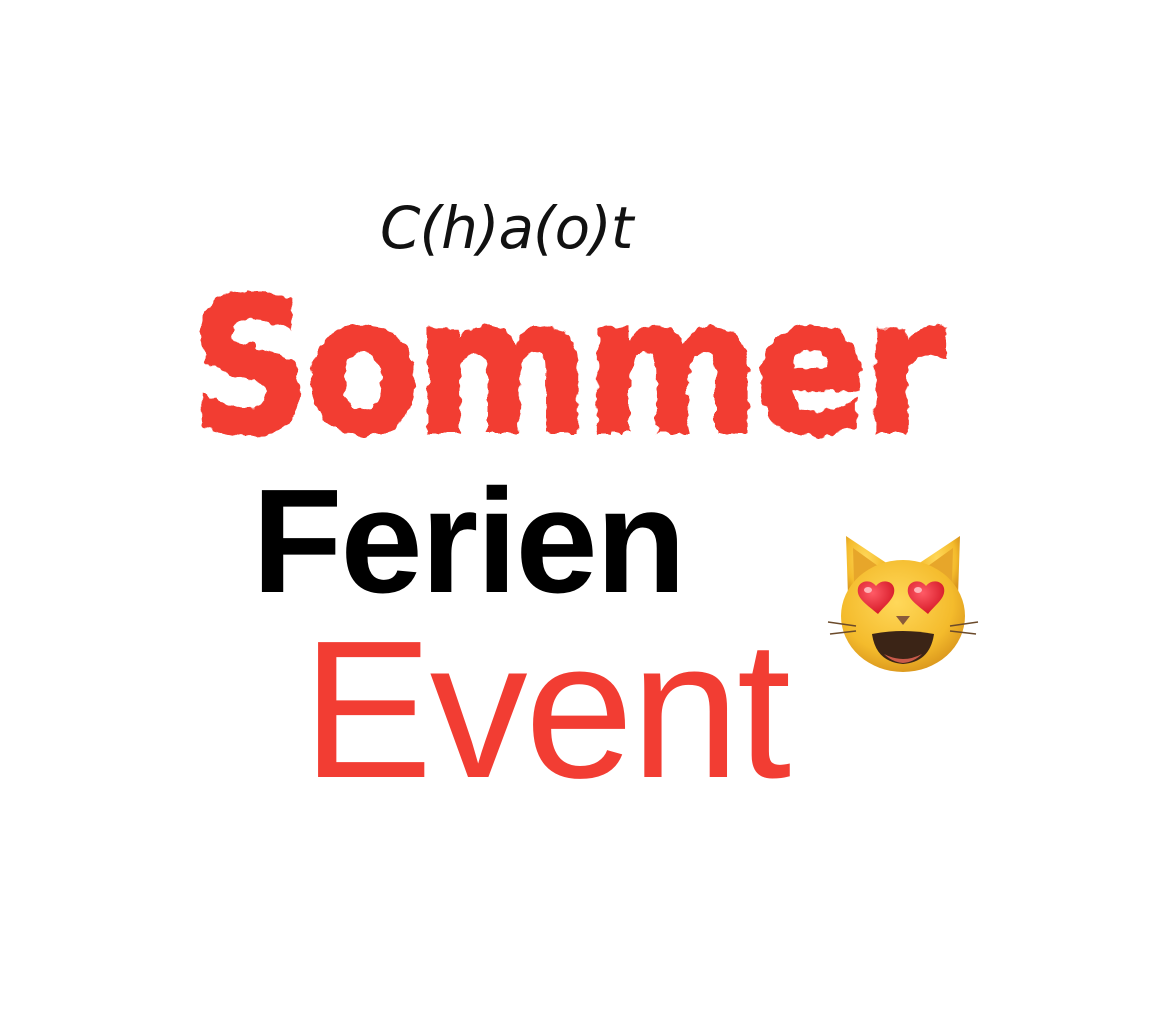 The image size is (1170, 1019). I want to click on sommer-text: Sommer, so click(568, 367).